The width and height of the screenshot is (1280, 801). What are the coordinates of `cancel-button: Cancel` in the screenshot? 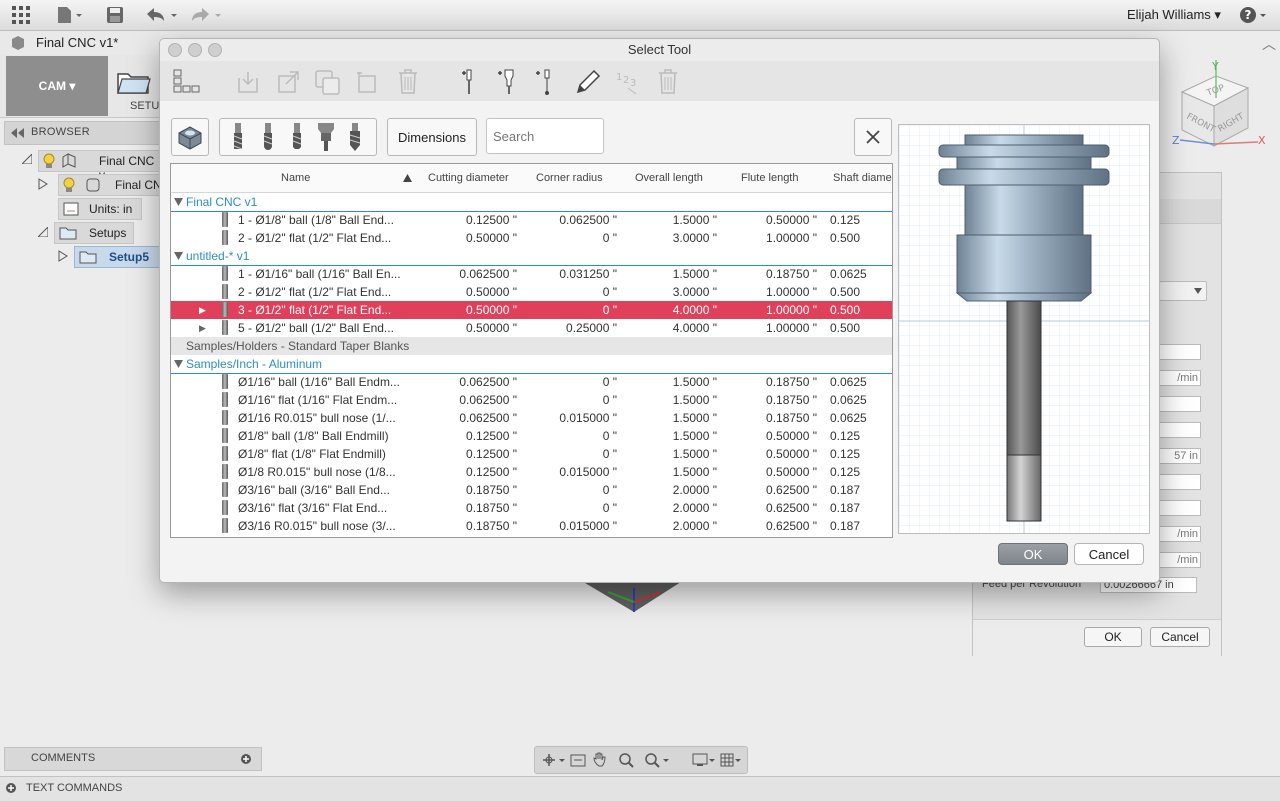 It's located at (1109, 554).